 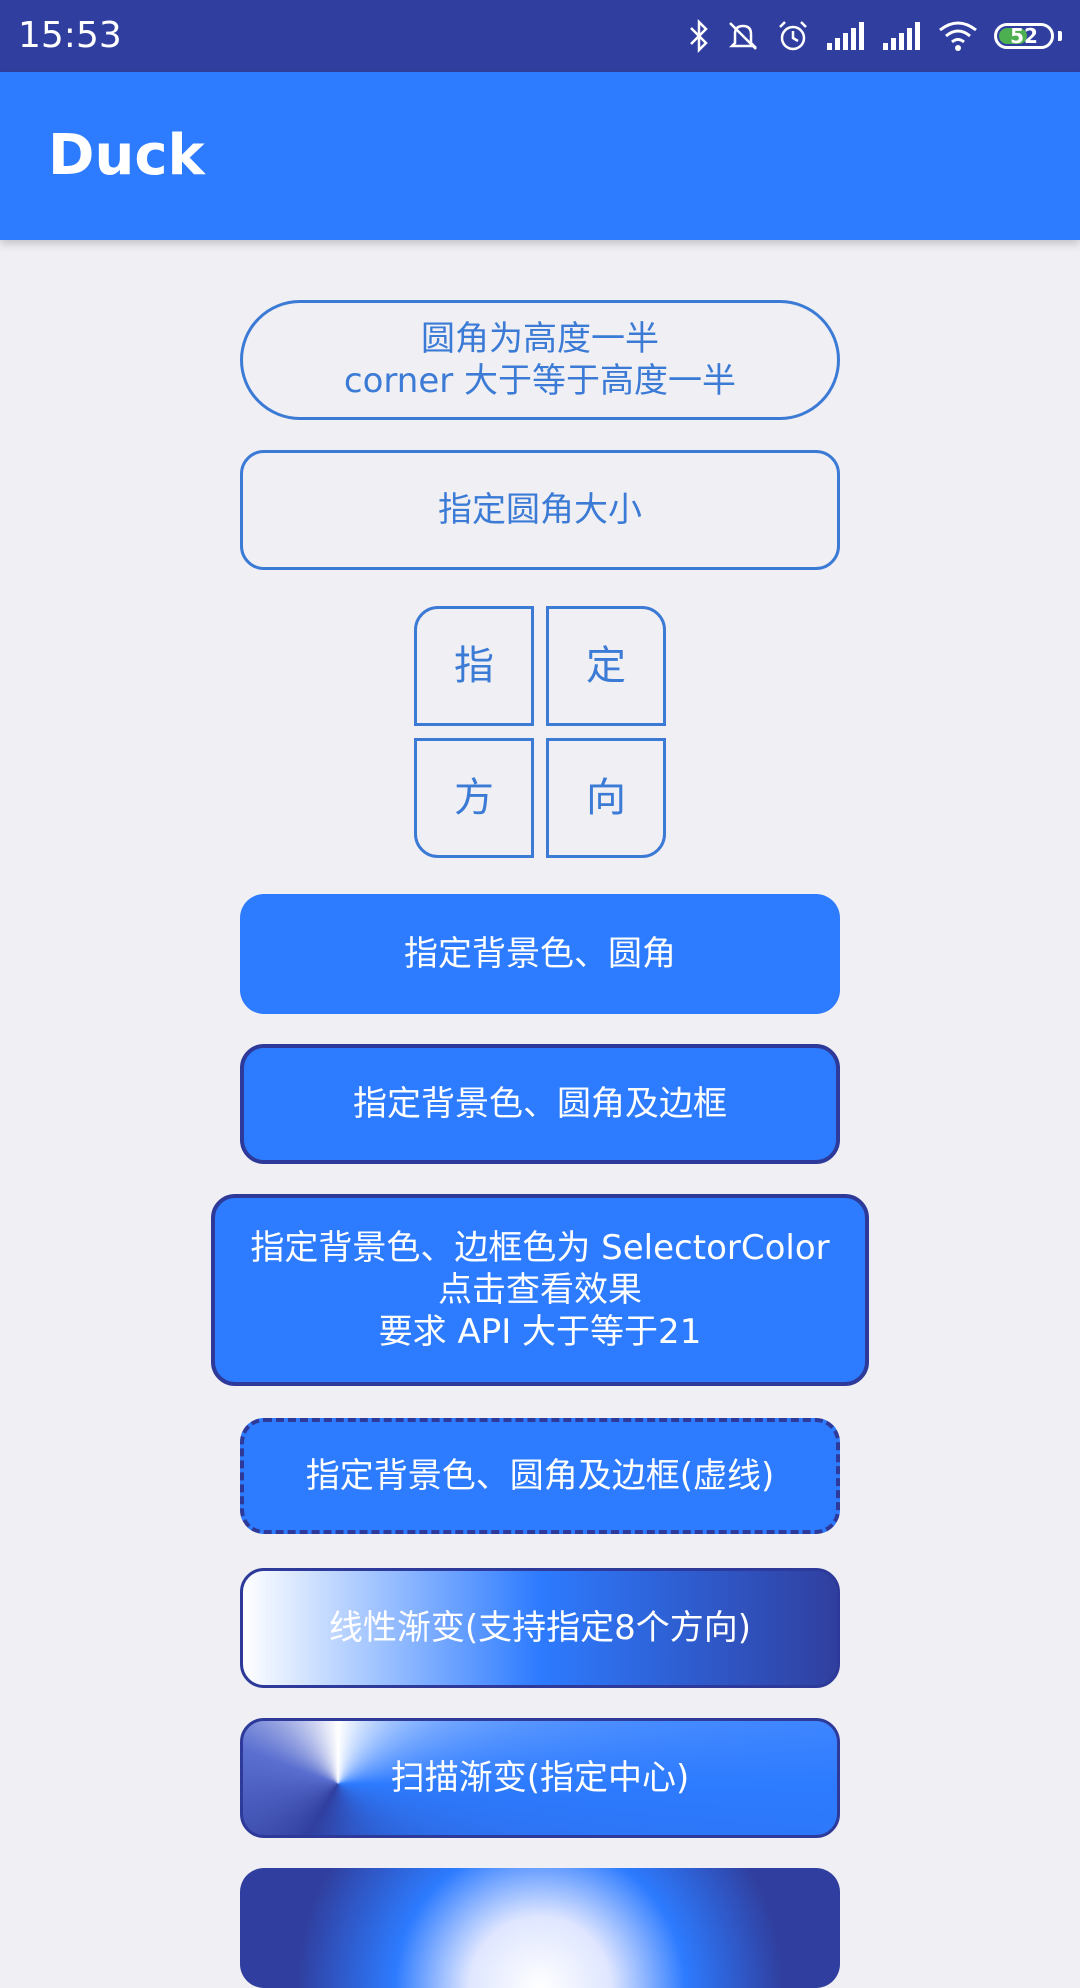 I want to click on bg-color-corner-button: 指定背景色、圆角, so click(x=540, y=954).